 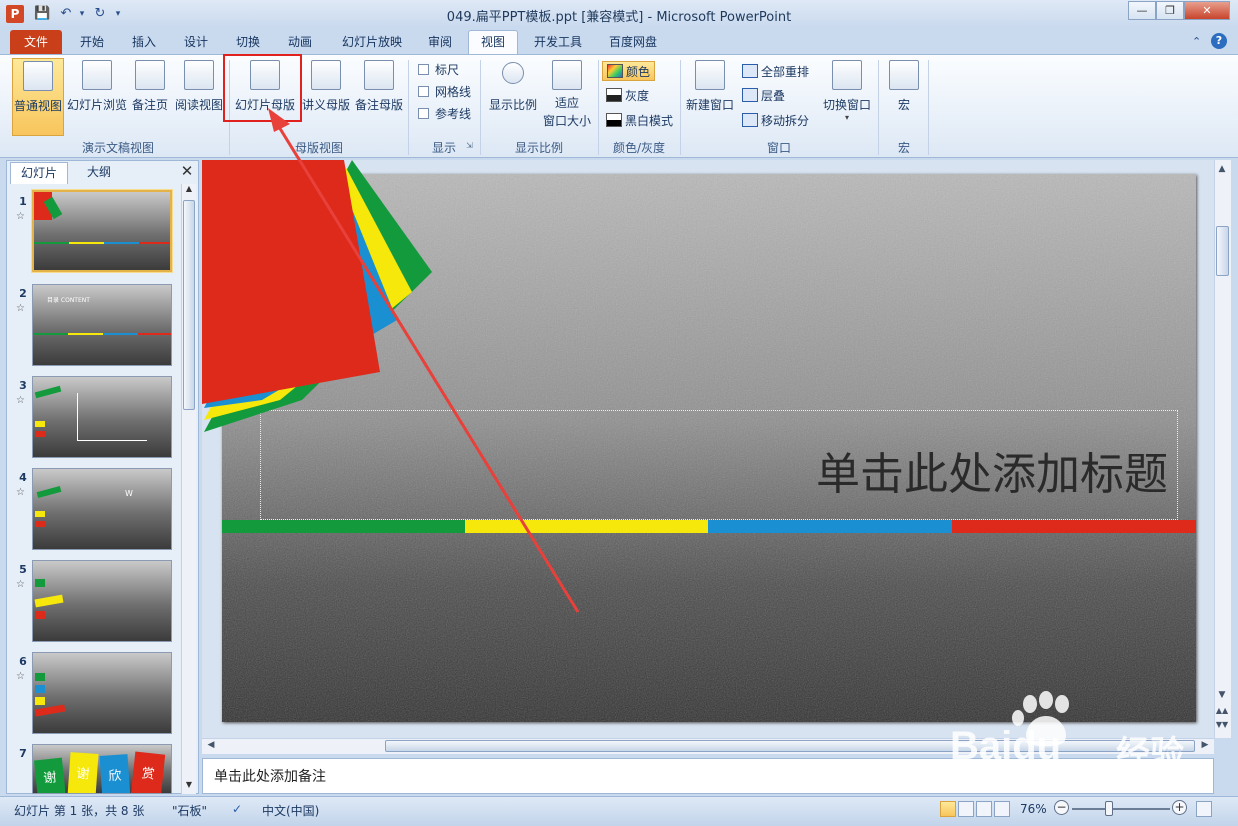 I want to click on move-split-button: 移动拆分, so click(x=775, y=121).